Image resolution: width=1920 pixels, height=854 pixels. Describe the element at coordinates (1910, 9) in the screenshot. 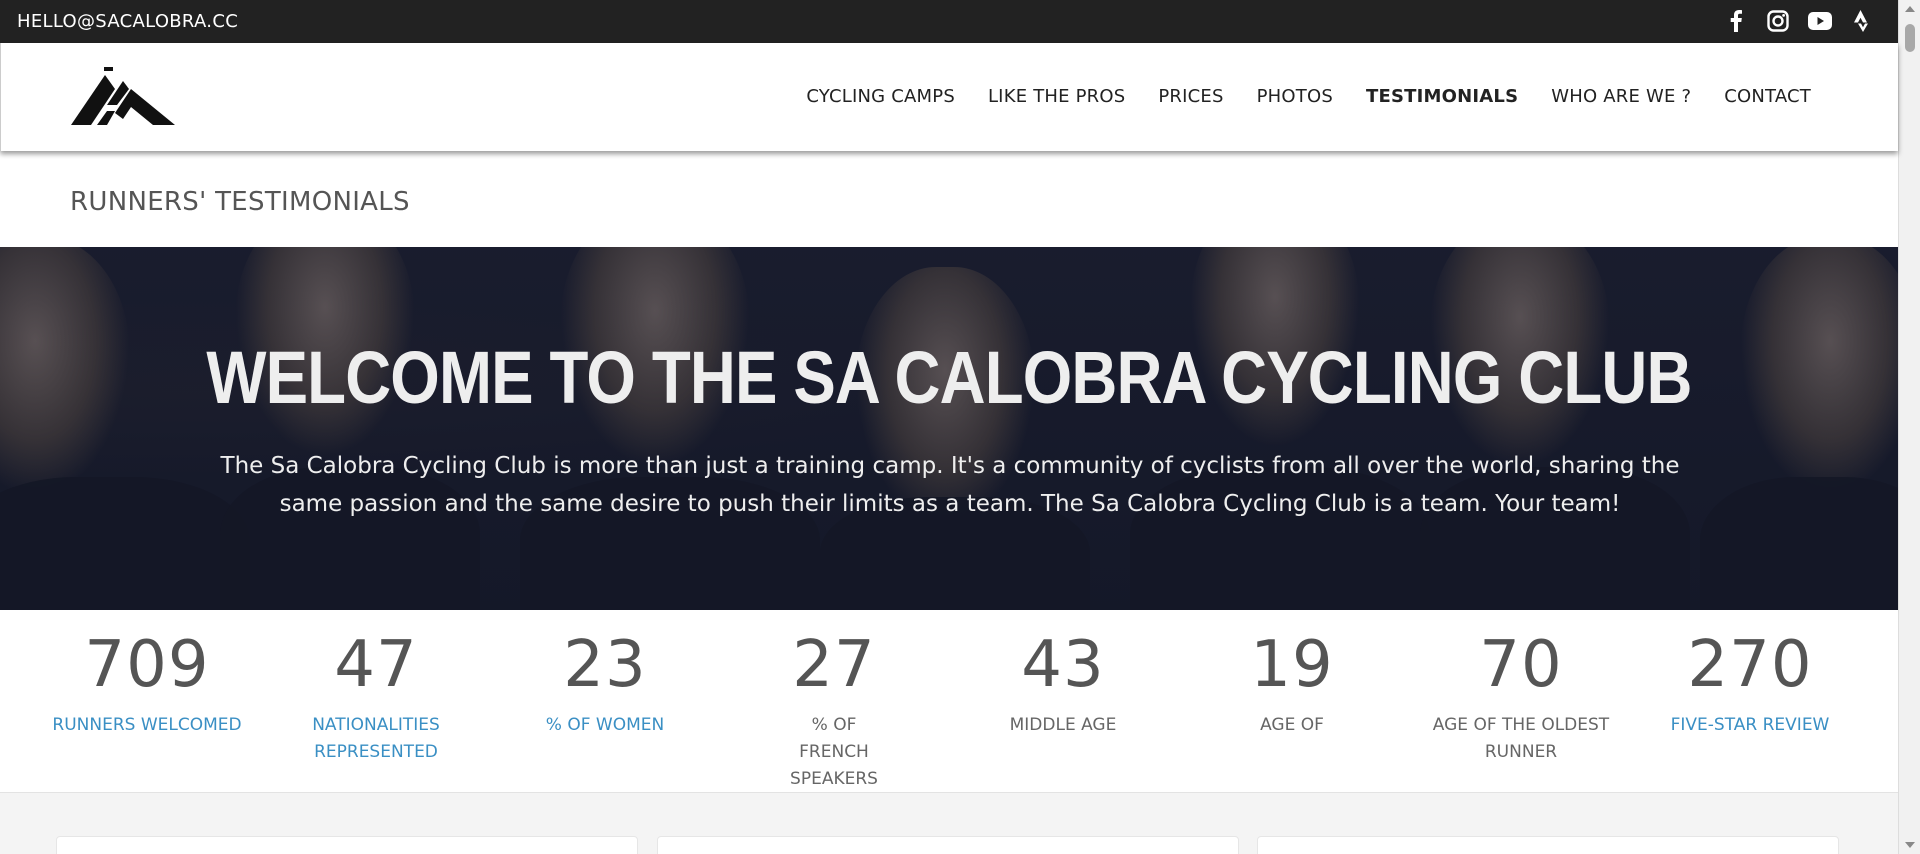

I see `scroll-up-arrow` at that location.